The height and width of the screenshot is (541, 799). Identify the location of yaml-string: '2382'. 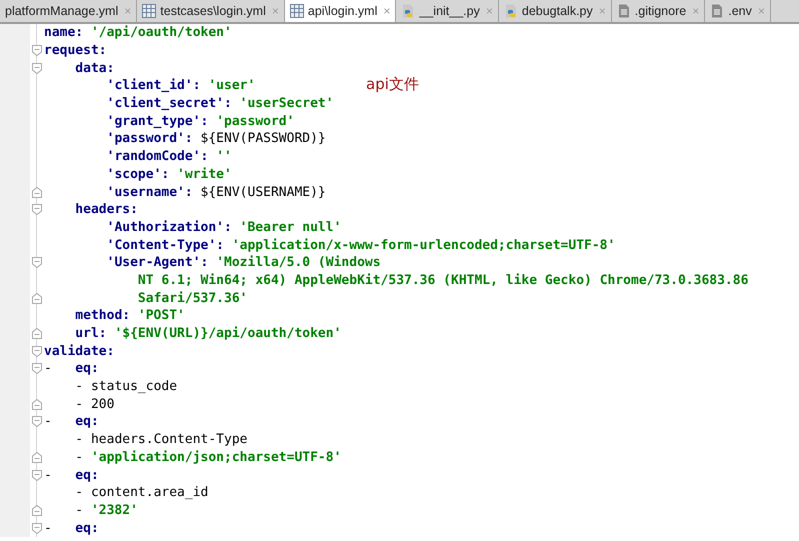
(114, 510).